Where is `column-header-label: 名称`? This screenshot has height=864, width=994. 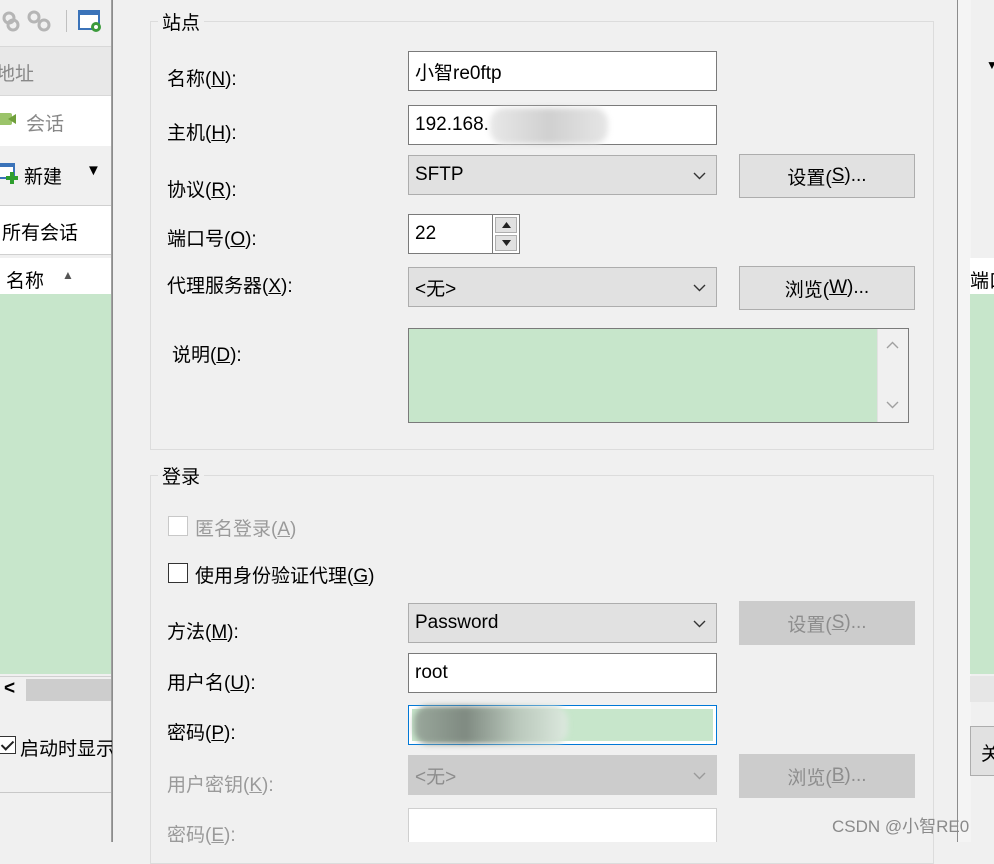 column-header-label: 名称 is located at coordinates (25, 281).